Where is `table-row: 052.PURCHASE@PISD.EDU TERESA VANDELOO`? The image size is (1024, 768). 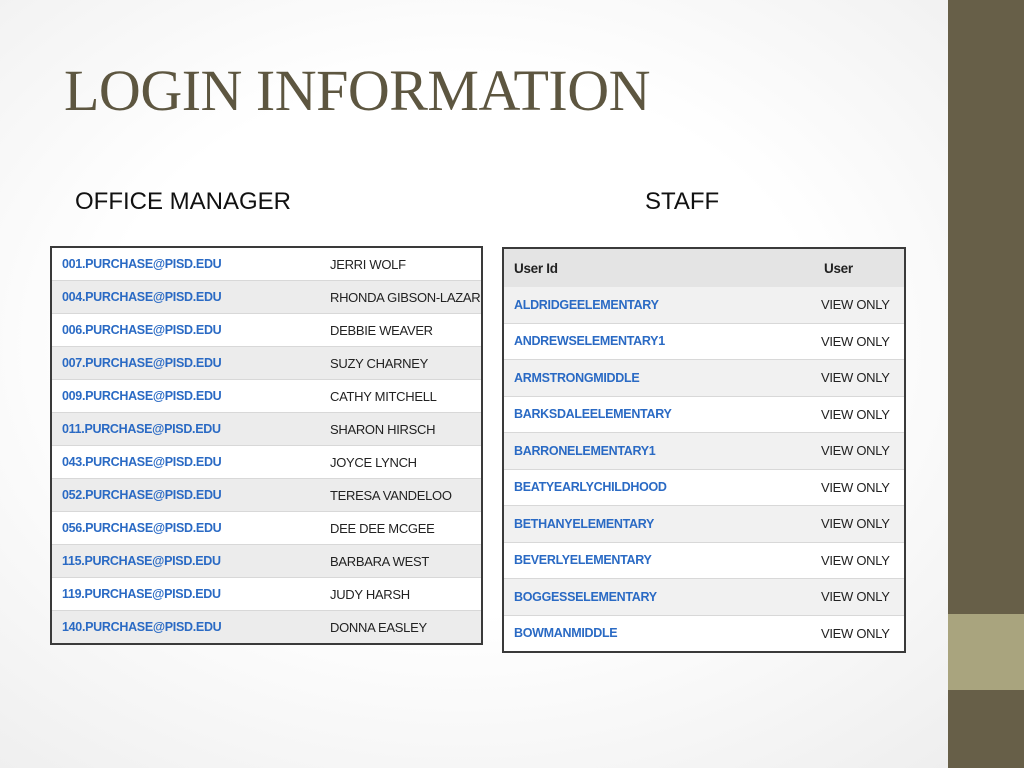
table-row: 052.PURCHASE@PISD.EDU TERESA VANDELOO is located at coordinates (266, 495).